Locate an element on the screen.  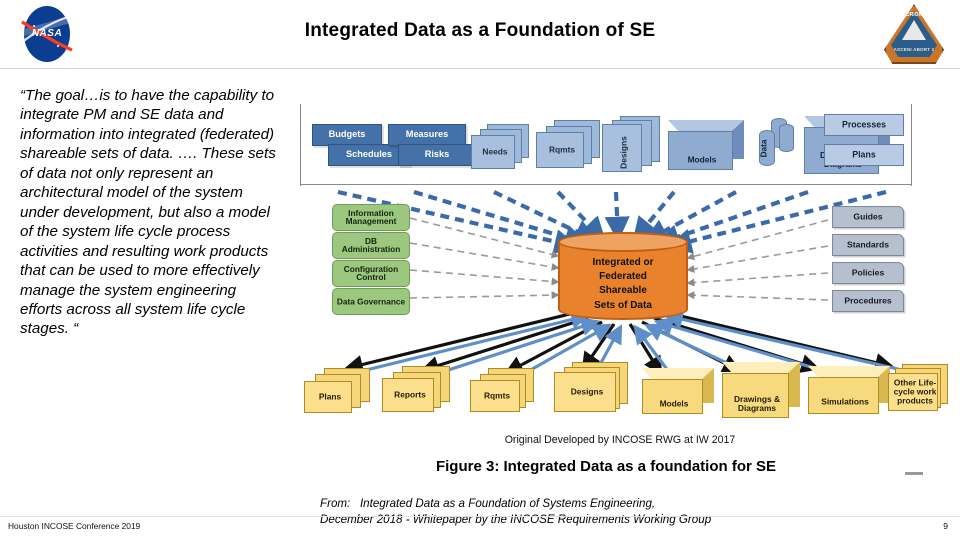
node-label: Drawings & Diagrams is located at coordinates (757, 403).